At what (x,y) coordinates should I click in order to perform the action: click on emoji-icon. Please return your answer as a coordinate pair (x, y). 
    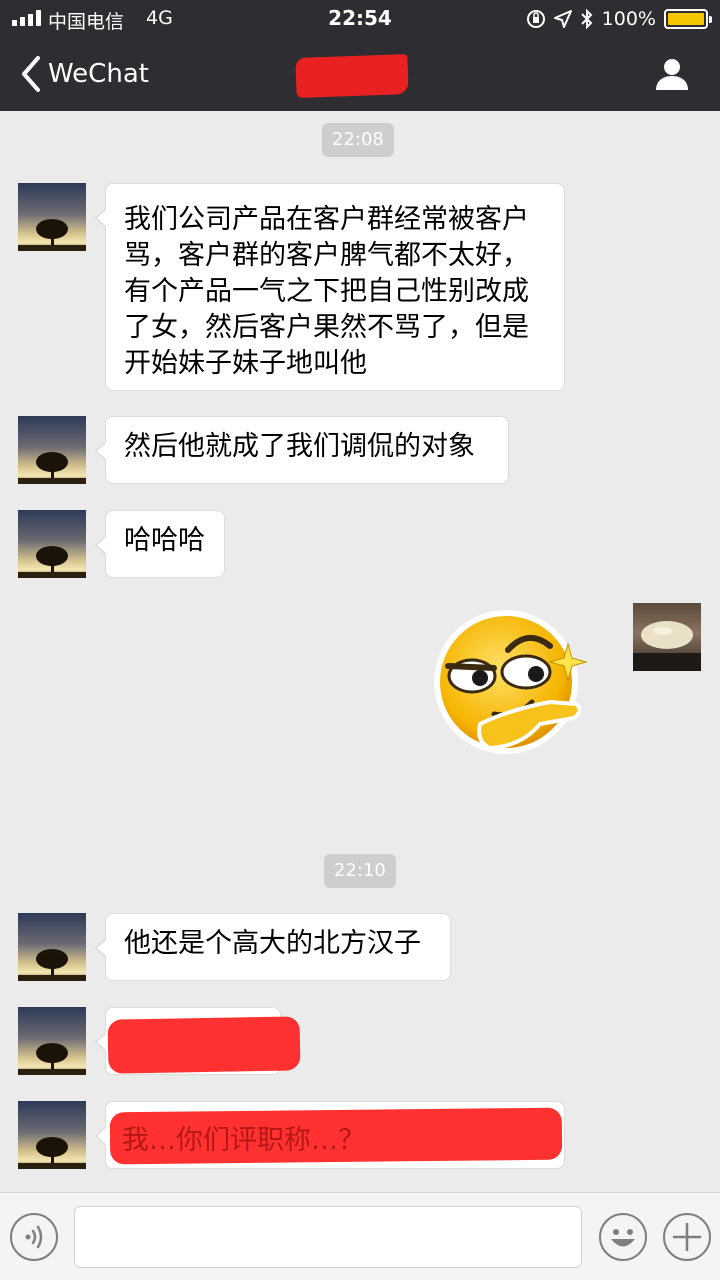
    Looking at the image, I should click on (623, 1237).